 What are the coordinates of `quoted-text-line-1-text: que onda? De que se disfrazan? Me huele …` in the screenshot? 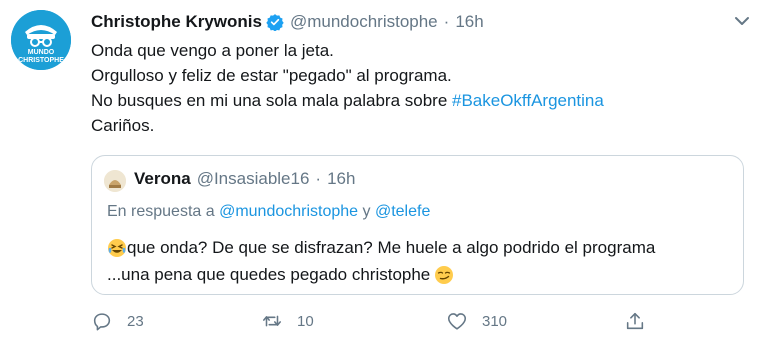 It's located at (391, 247).